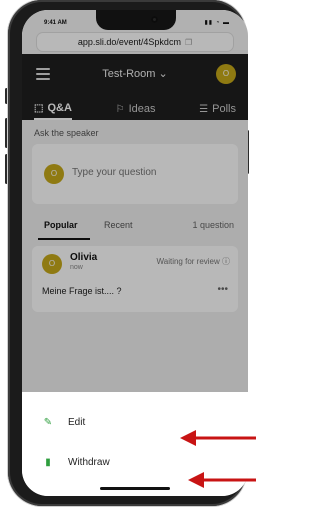 This screenshot has height=508, width=320. I want to click on trash-icon: ▮, so click(48, 462).